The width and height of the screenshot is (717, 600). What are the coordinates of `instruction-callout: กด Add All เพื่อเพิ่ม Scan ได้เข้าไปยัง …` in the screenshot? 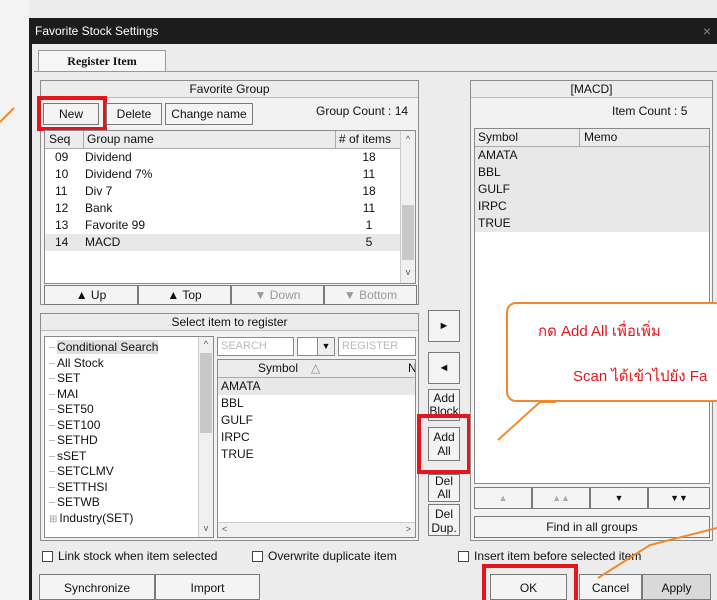 It's located at (611, 352).